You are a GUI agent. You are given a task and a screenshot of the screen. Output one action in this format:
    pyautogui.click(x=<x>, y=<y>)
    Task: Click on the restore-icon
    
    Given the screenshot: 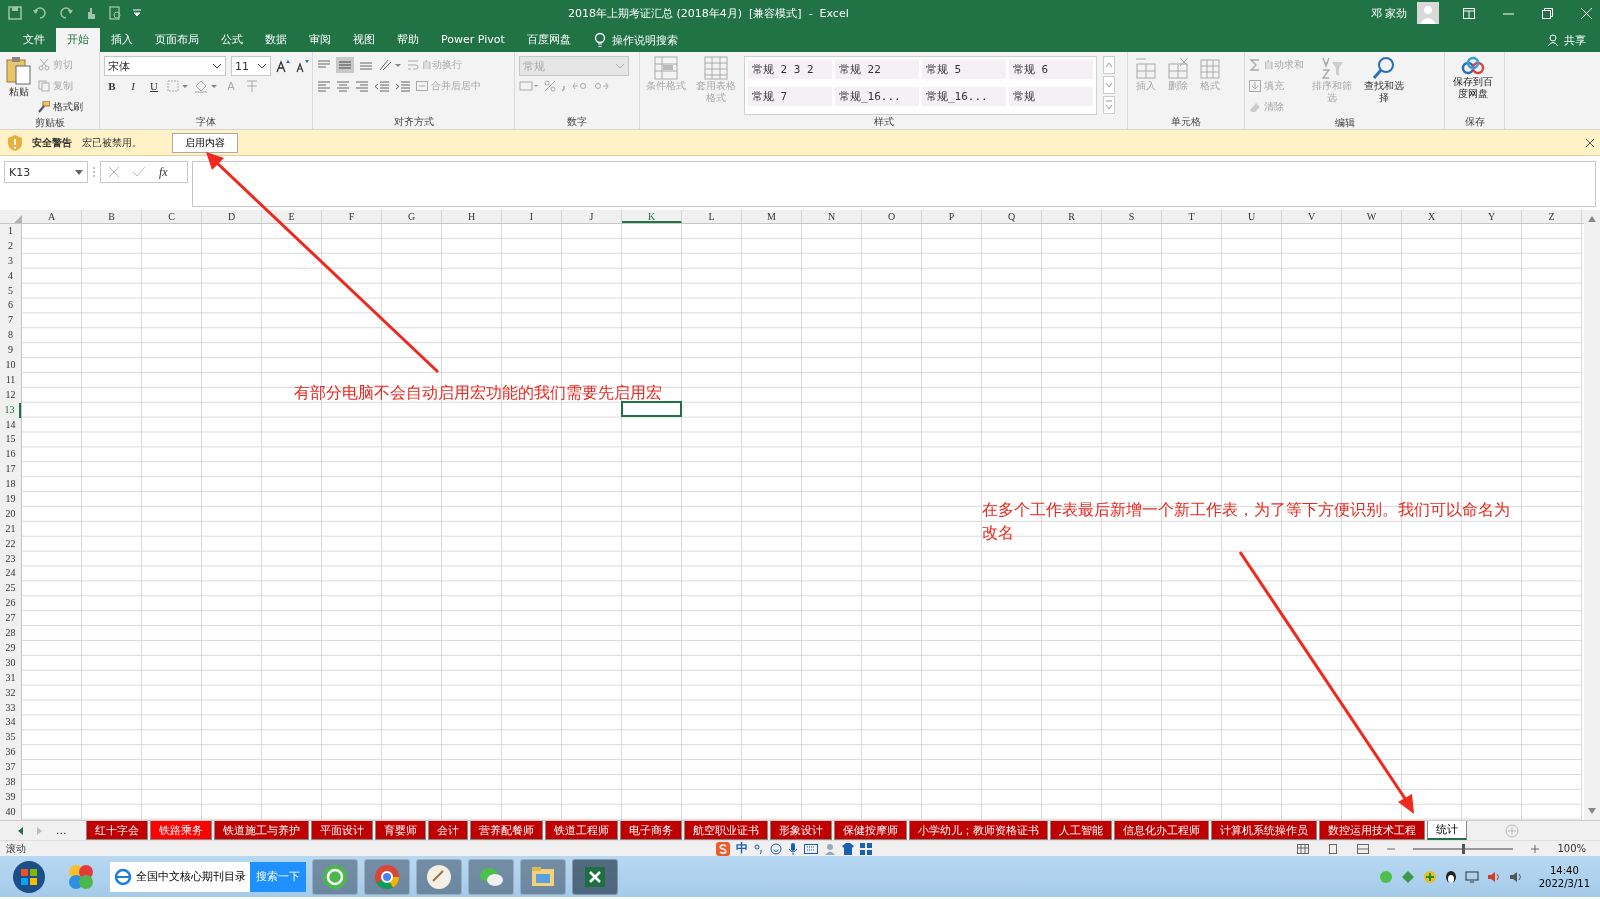 What is the action you would take?
    pyautogui.click(x=1547, y=13)
    